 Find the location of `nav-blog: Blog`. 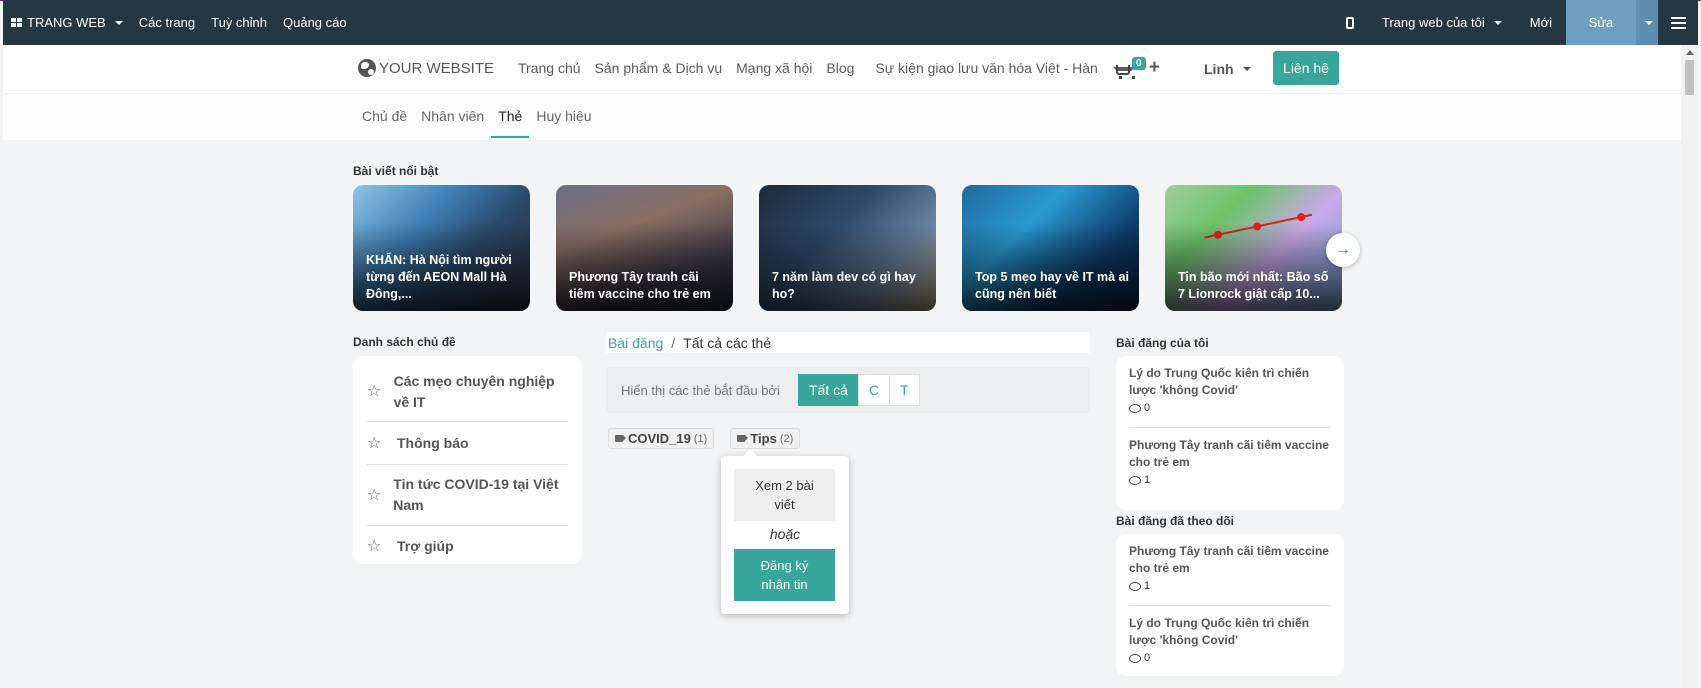

nav-blog: Blog is located at coordinates (840, 68).